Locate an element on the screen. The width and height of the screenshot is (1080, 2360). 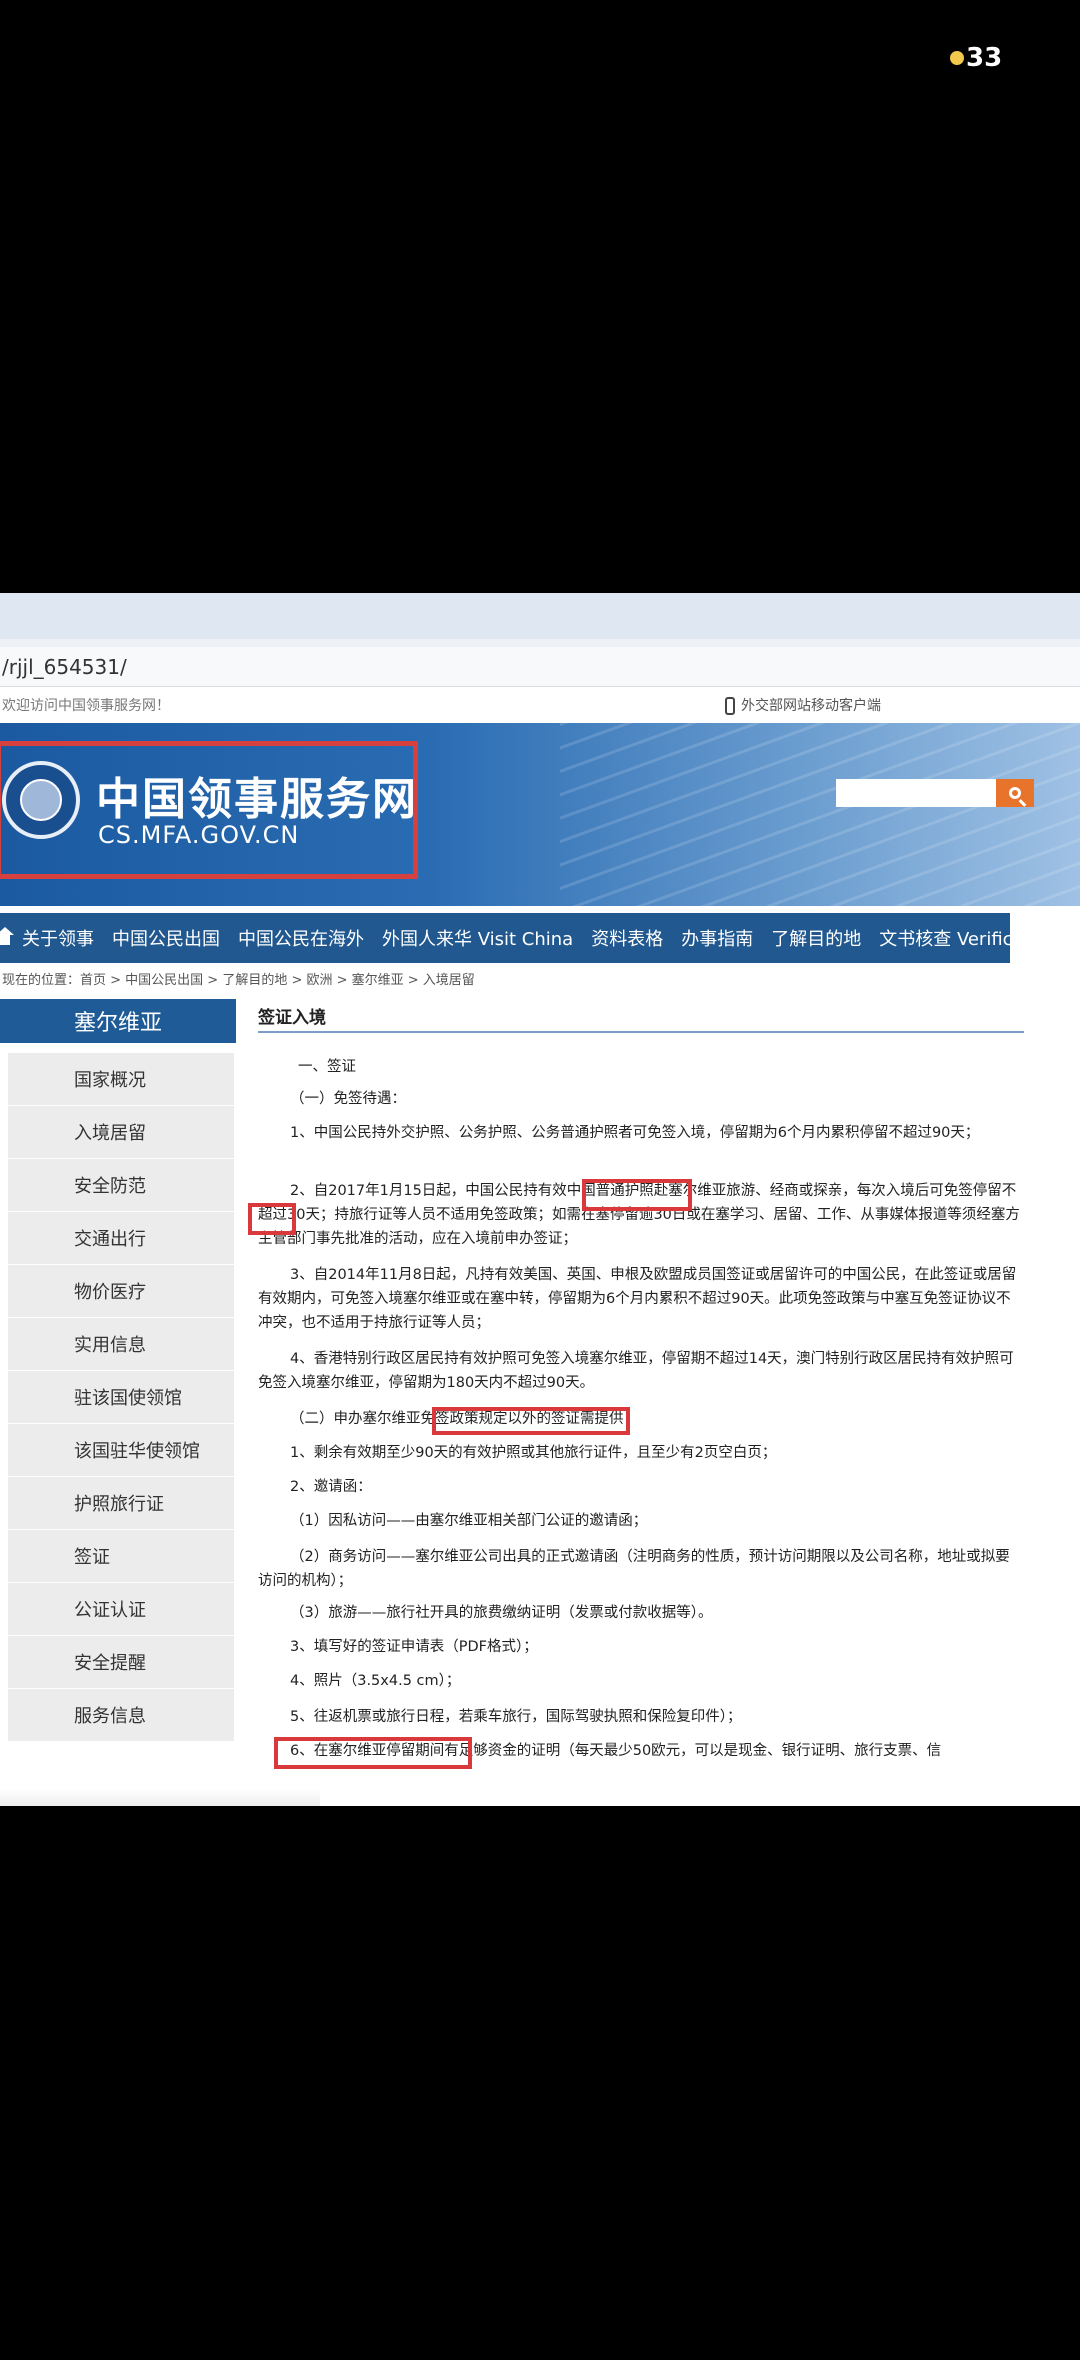
sidebar-item-practical-info: 实用信息 is located at coordinates (121, 1344).